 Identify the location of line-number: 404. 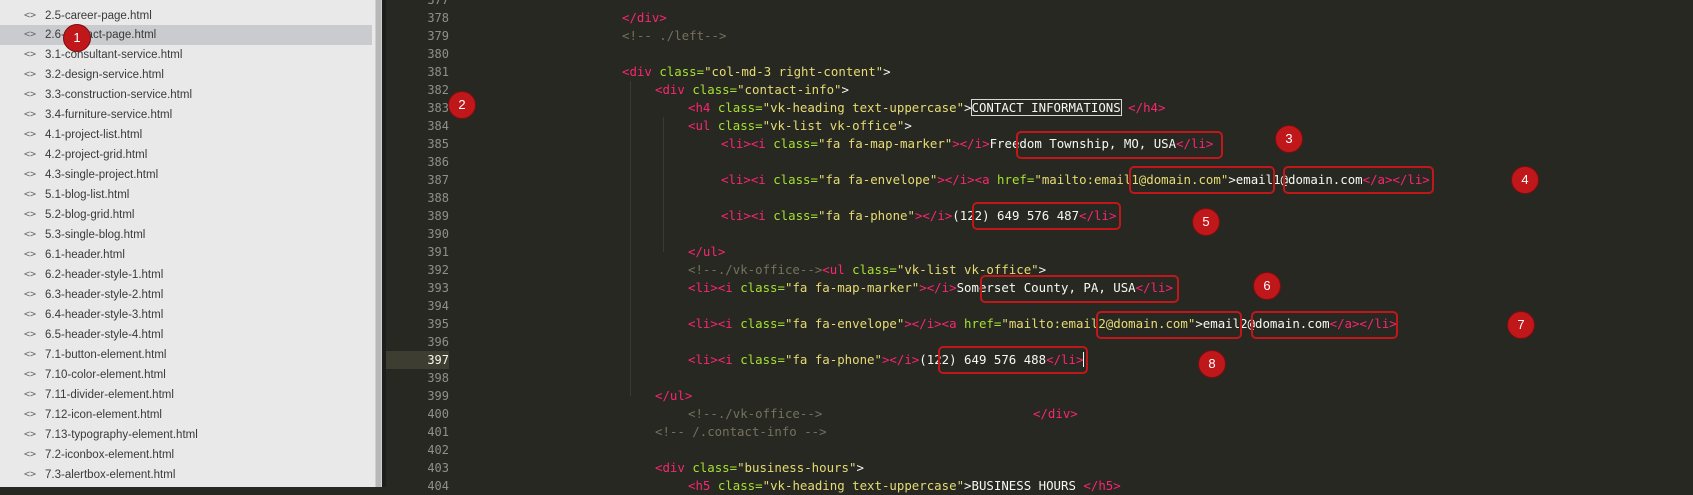
(438, 486).